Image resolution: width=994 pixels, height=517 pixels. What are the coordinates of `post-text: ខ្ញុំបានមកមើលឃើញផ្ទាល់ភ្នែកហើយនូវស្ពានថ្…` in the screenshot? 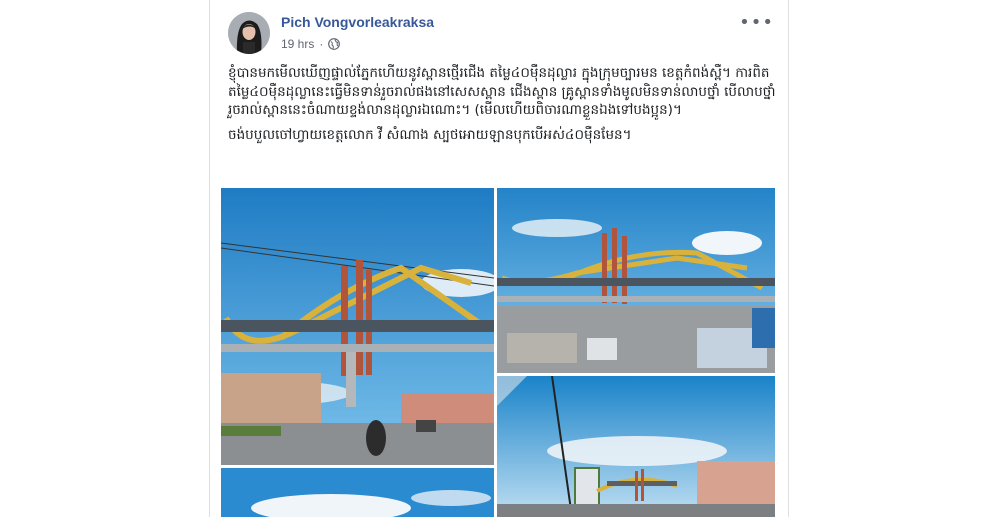 It's located at (502, 107).